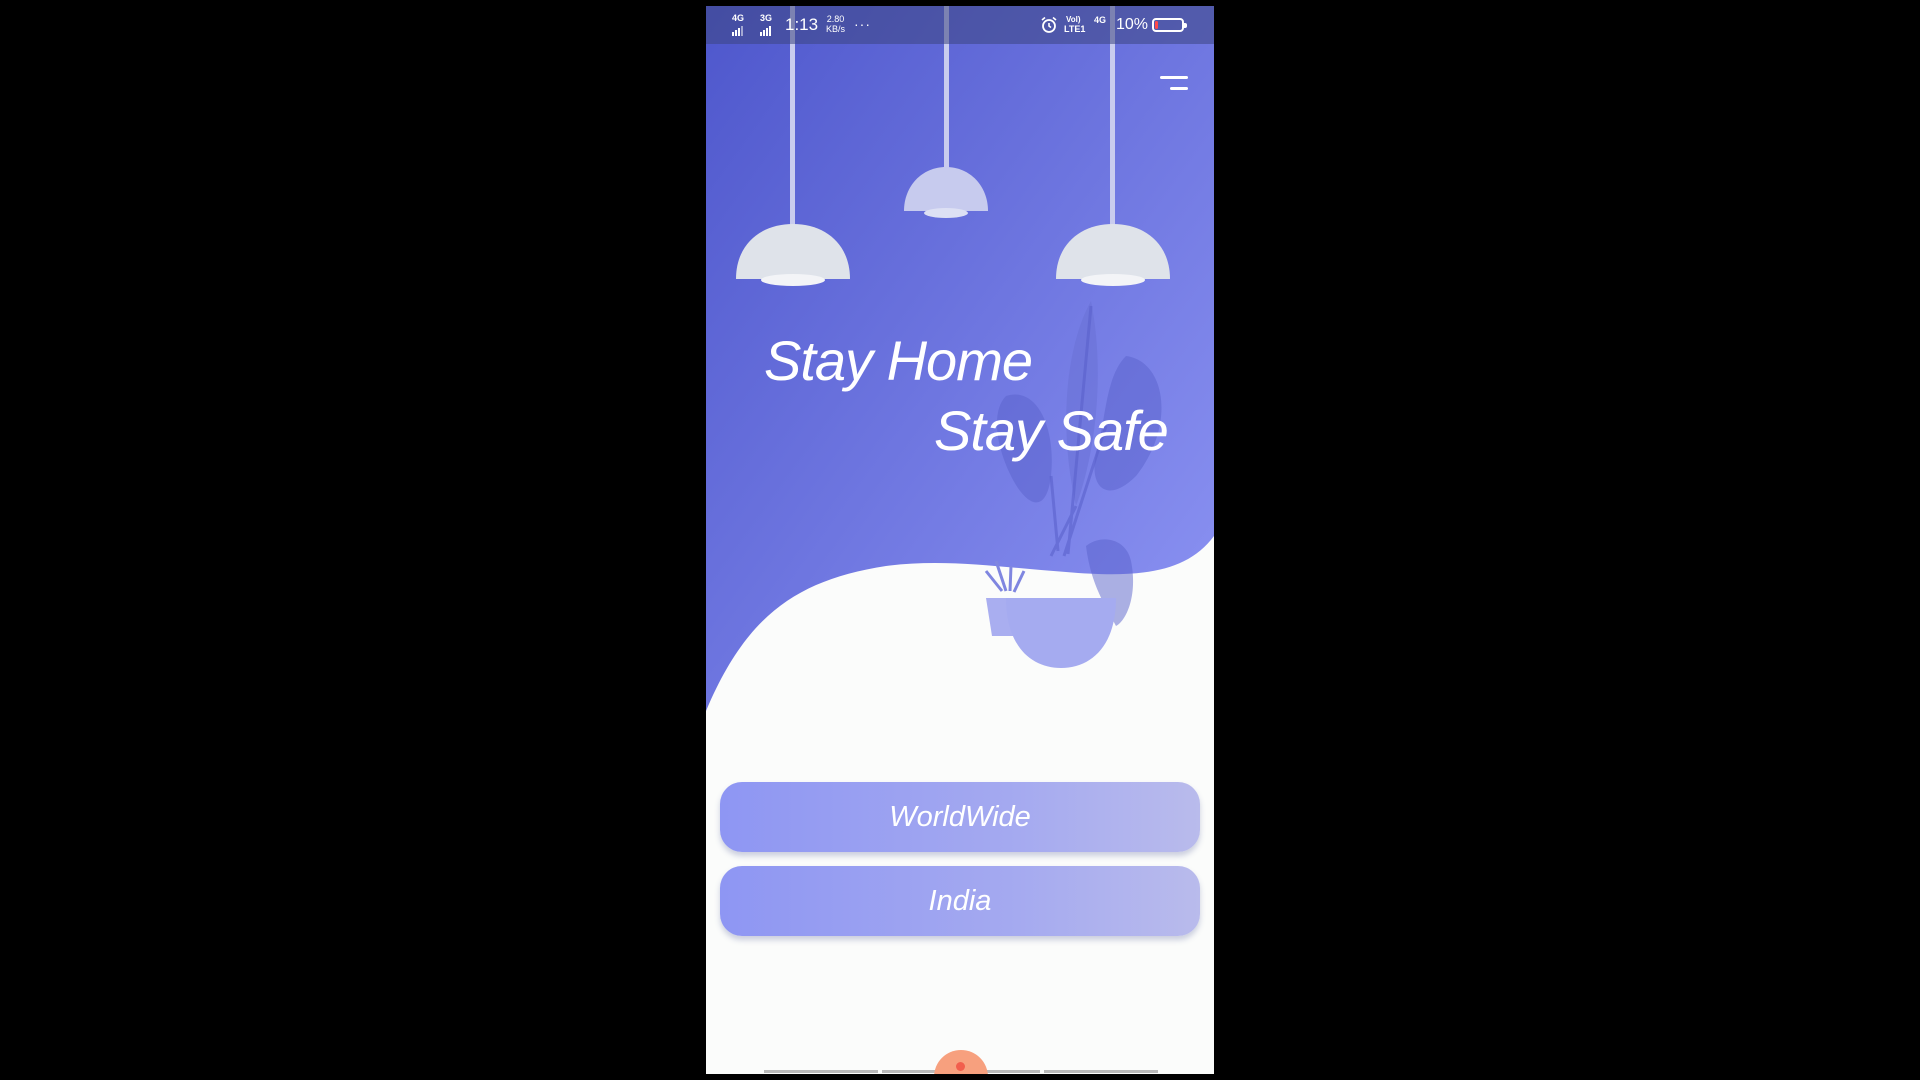 This screenshot has width=1920, height=1080. What do you see at coordinates (1049, 24) in the screenshot?
I see `alarm-icon` at bounding box center [1049, 24].